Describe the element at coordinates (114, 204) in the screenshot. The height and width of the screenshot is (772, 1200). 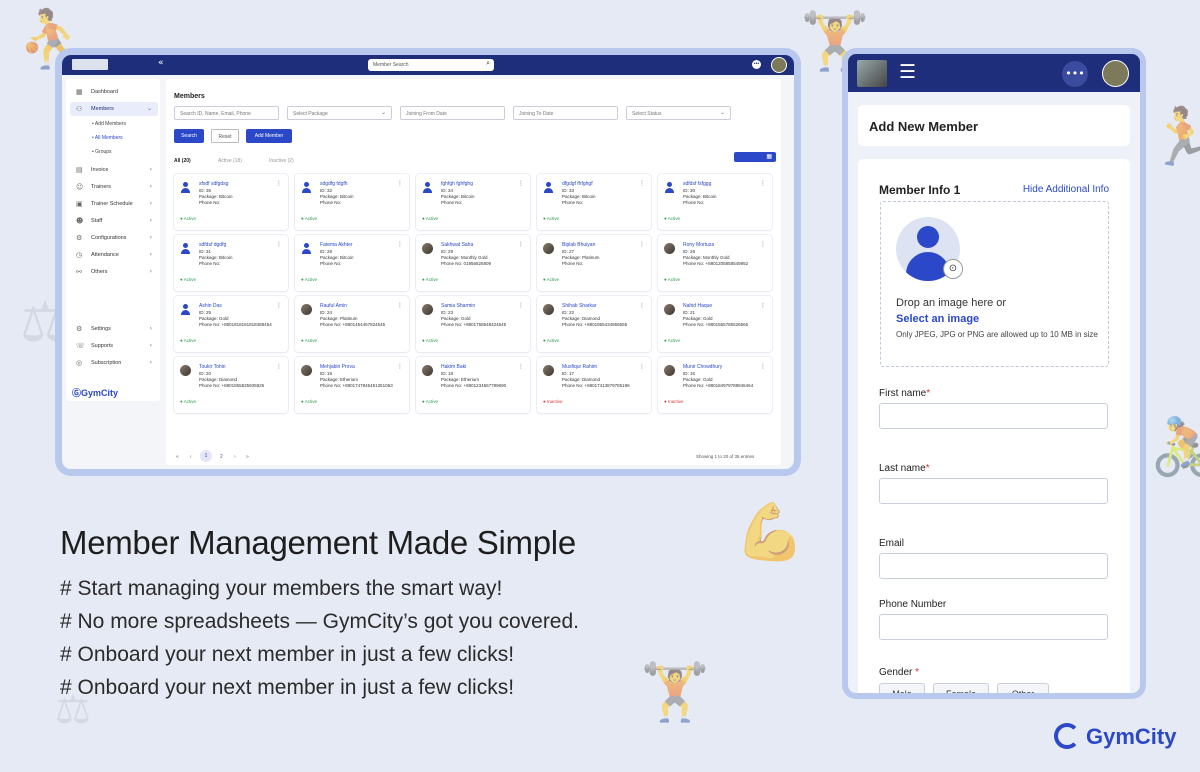
I see `sidebar-item-trainer-schedule: ▣ Trainer Schedule ›` at that location.